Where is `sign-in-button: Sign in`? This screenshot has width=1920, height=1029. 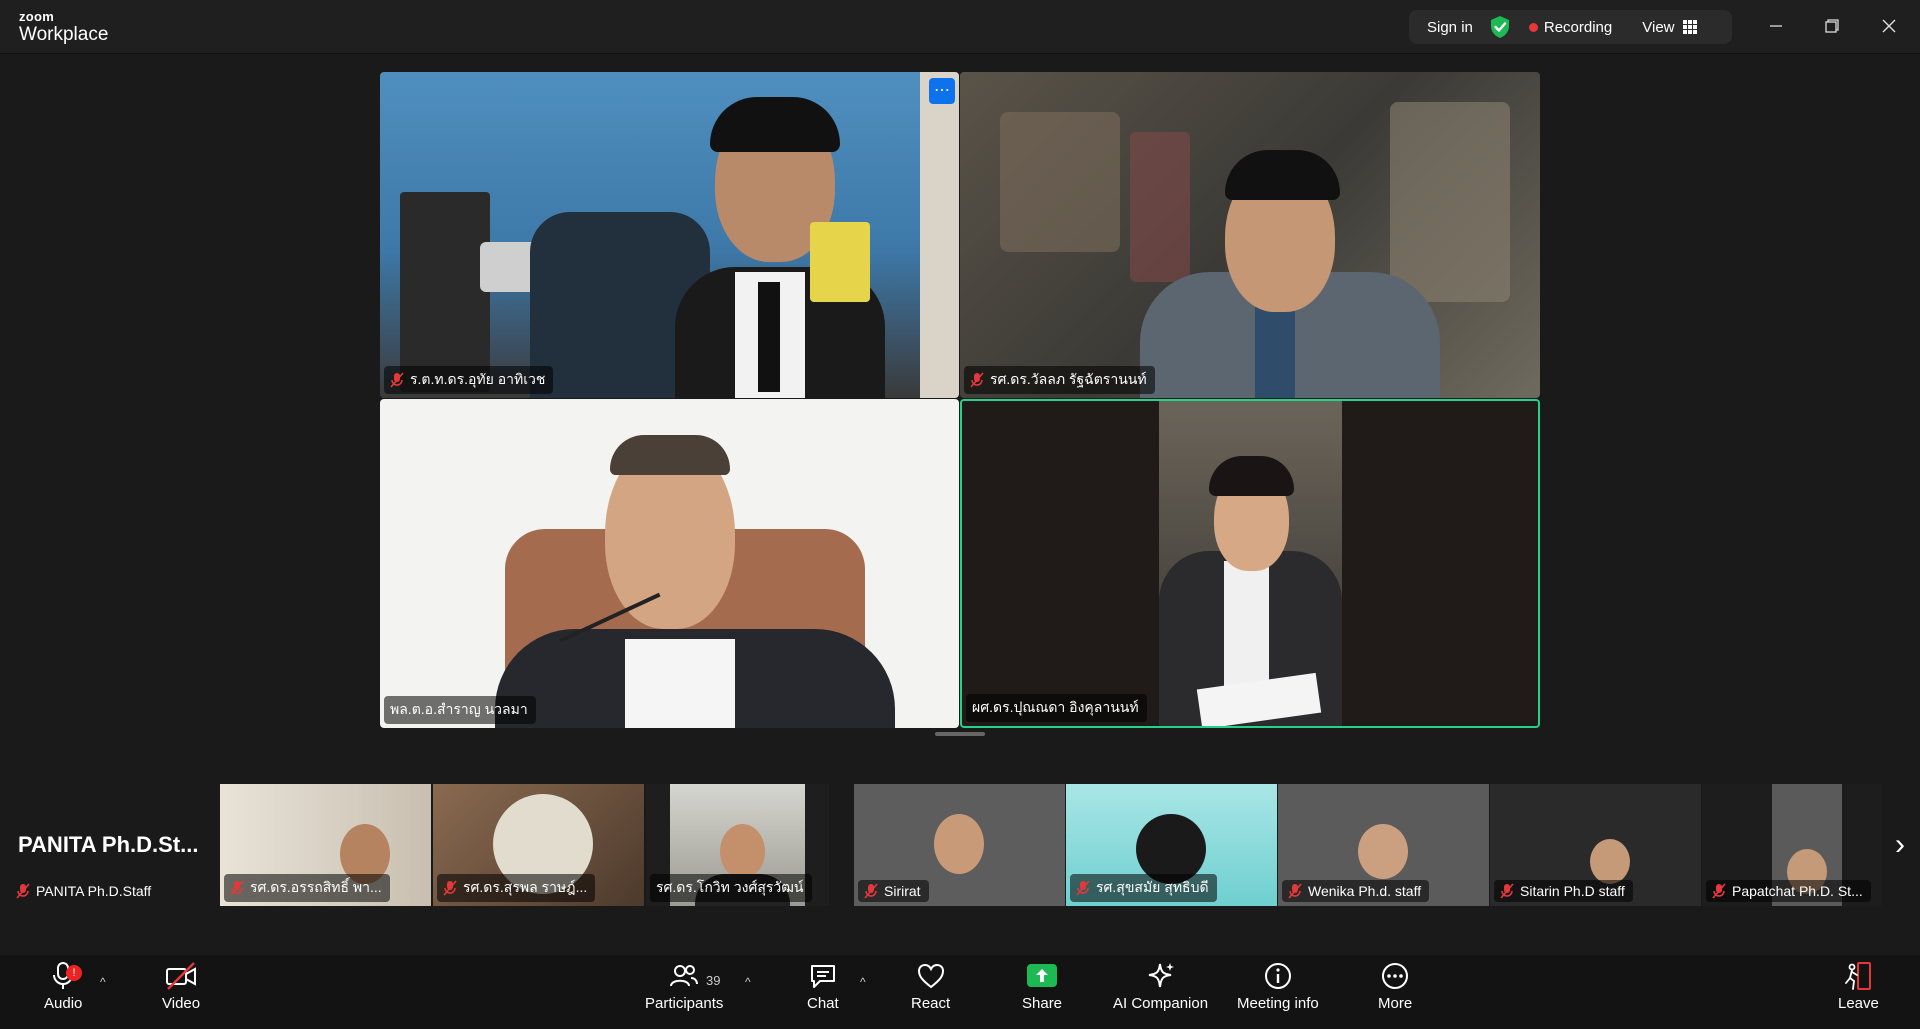
sign-in-button: Sign in is located at coordinates (1450, 27).